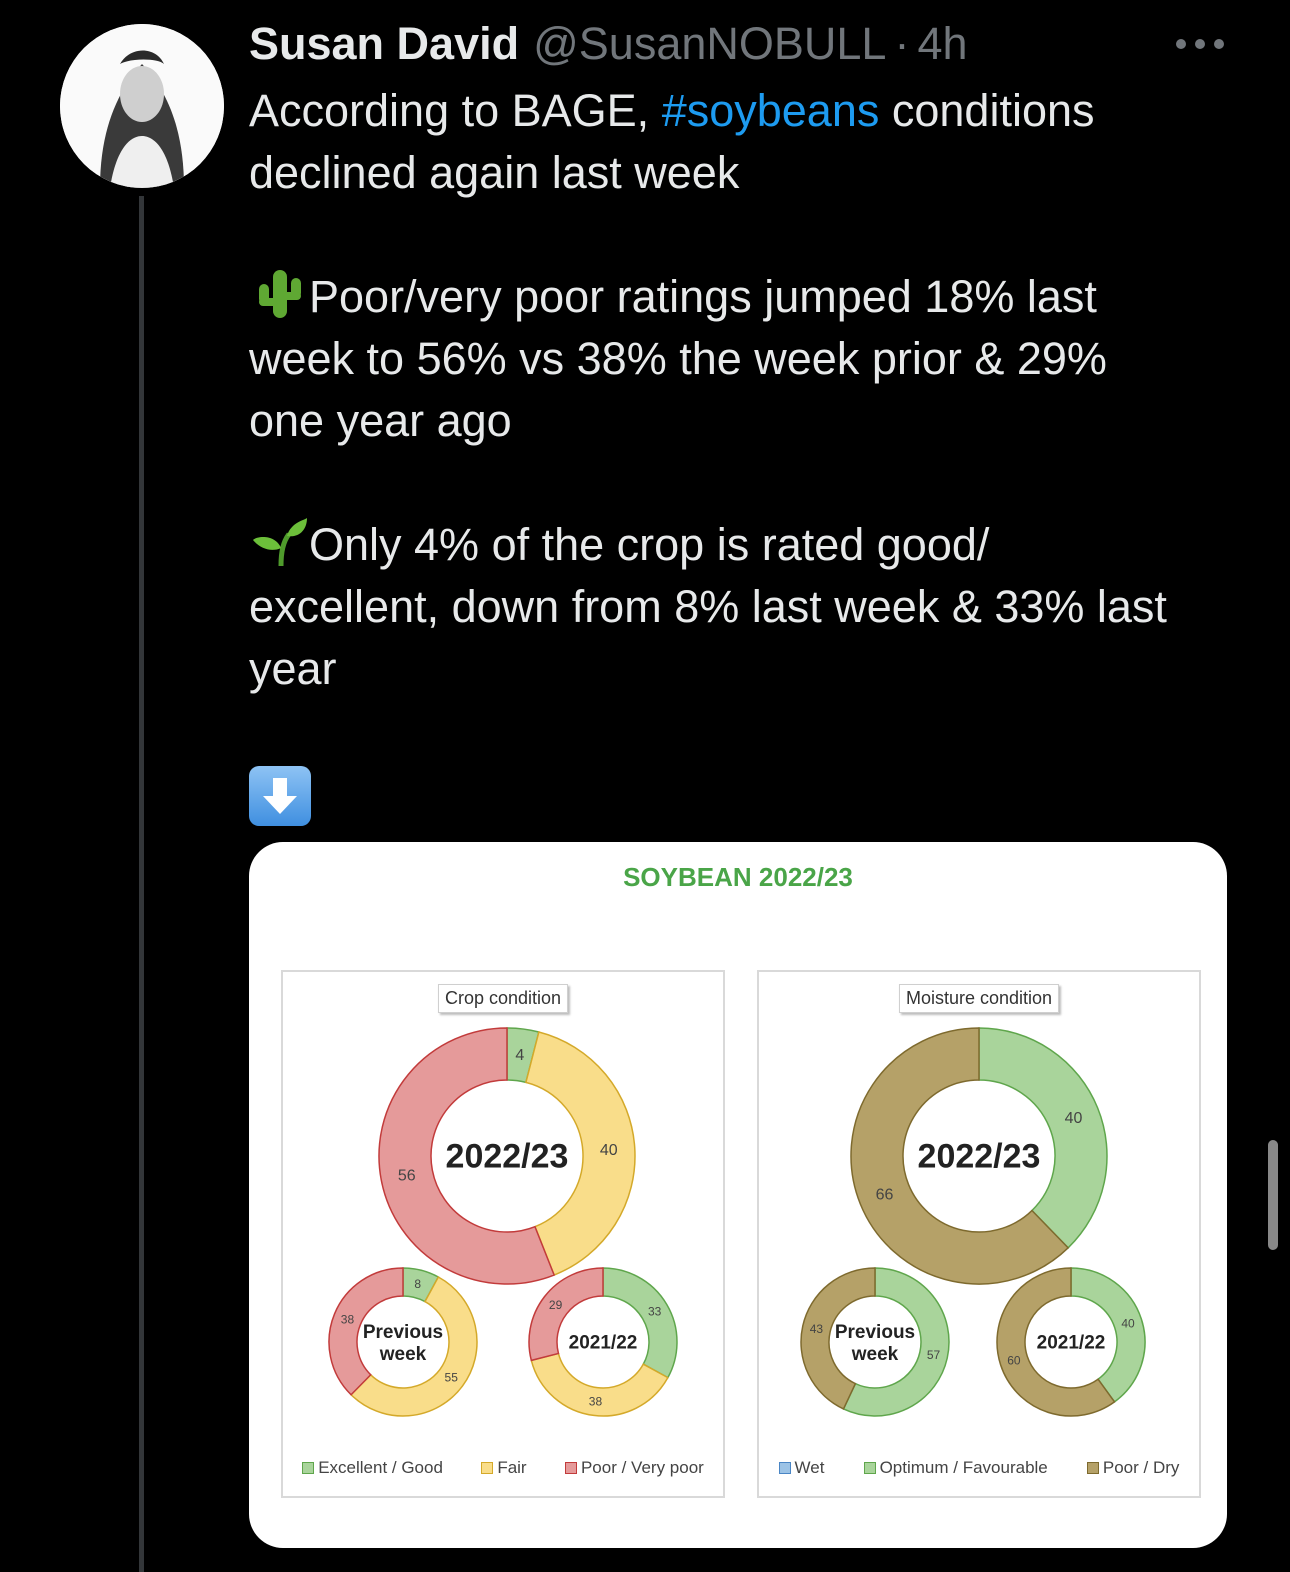  What do you see at coordinates (452, 1378) in the screenshot?
I see `data-label: 55` at bounding box center [452, 1378].